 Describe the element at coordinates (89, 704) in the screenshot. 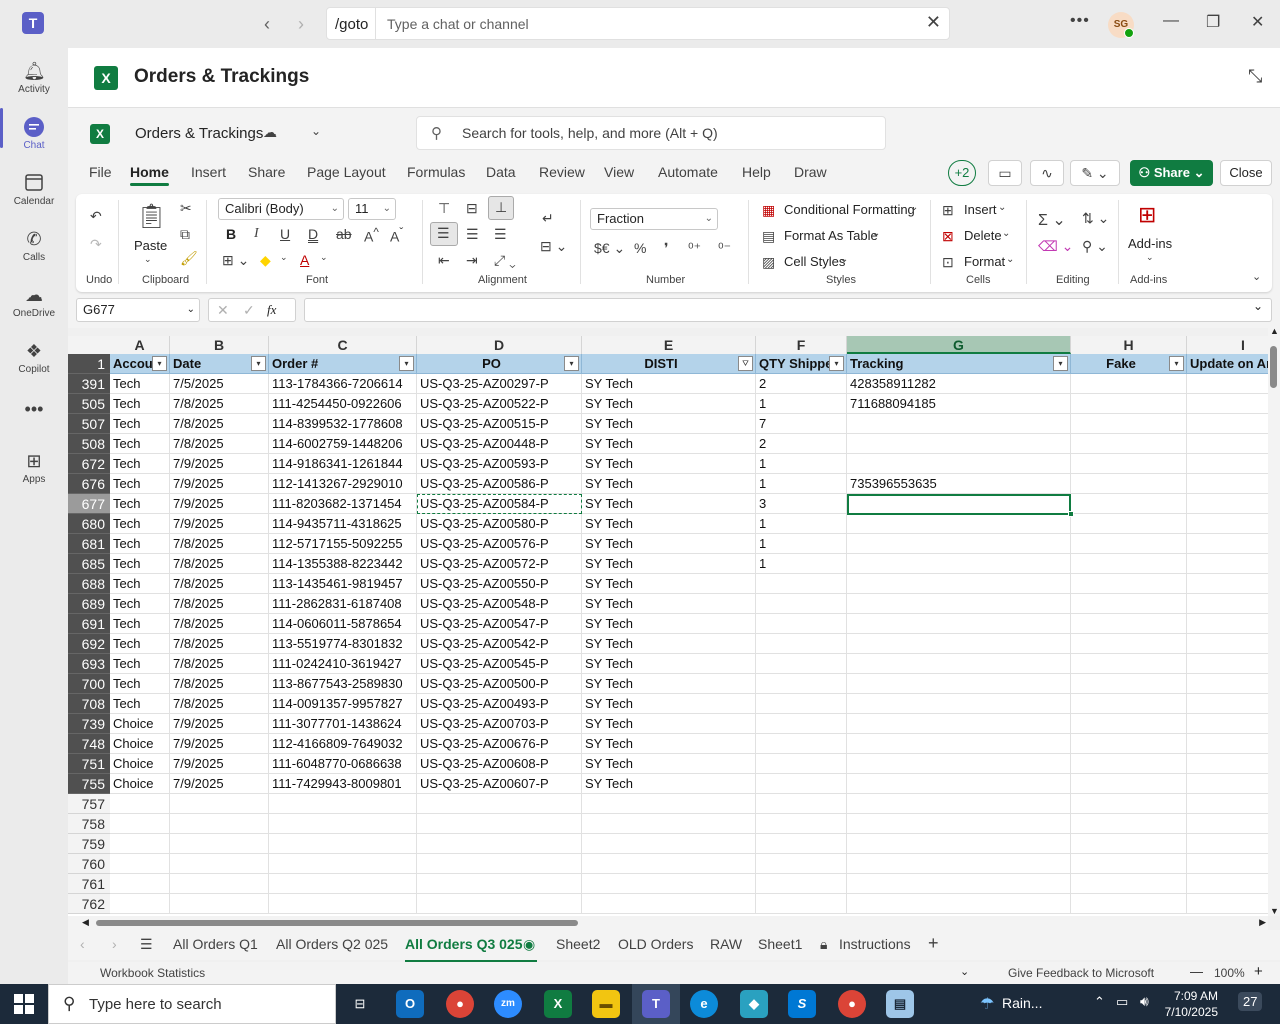

I see `row-header: 708` at that location.